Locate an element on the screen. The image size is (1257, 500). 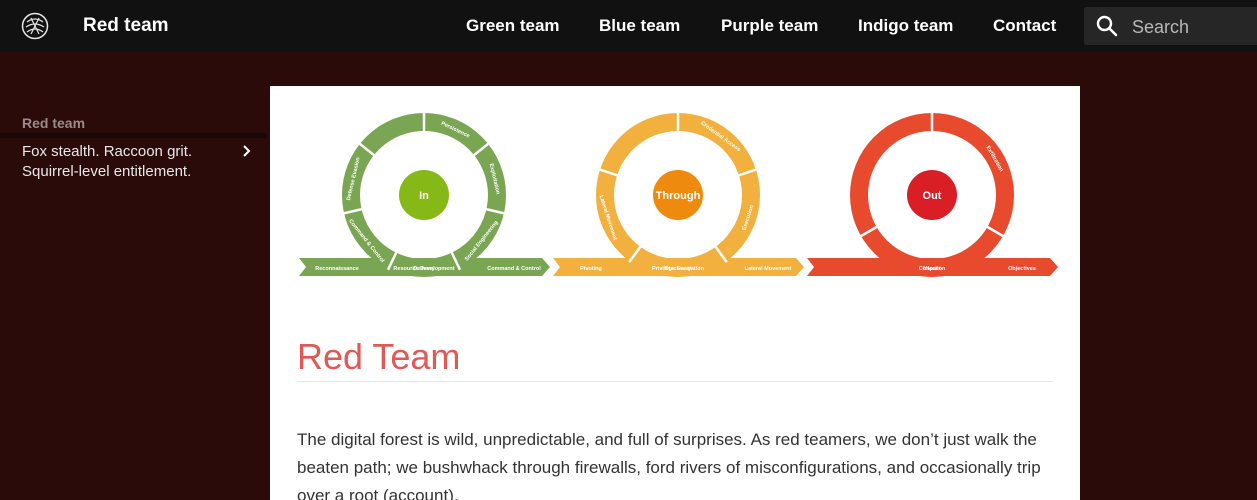
logo-icon is located at coordinates (35, 26).